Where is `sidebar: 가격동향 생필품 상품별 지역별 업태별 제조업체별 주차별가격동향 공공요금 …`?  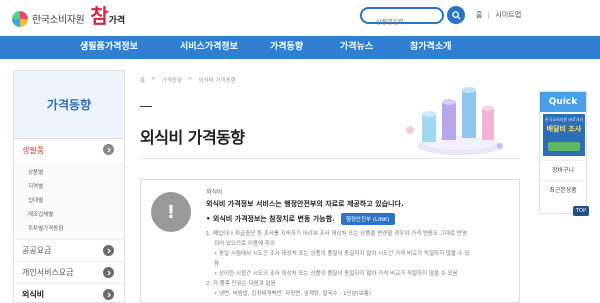
sidebar: 가격동향 생필품 상품별 지역별 업태별 제조업체별 주차별가격동향 공공요금 … is located at coordinates (69, 186).